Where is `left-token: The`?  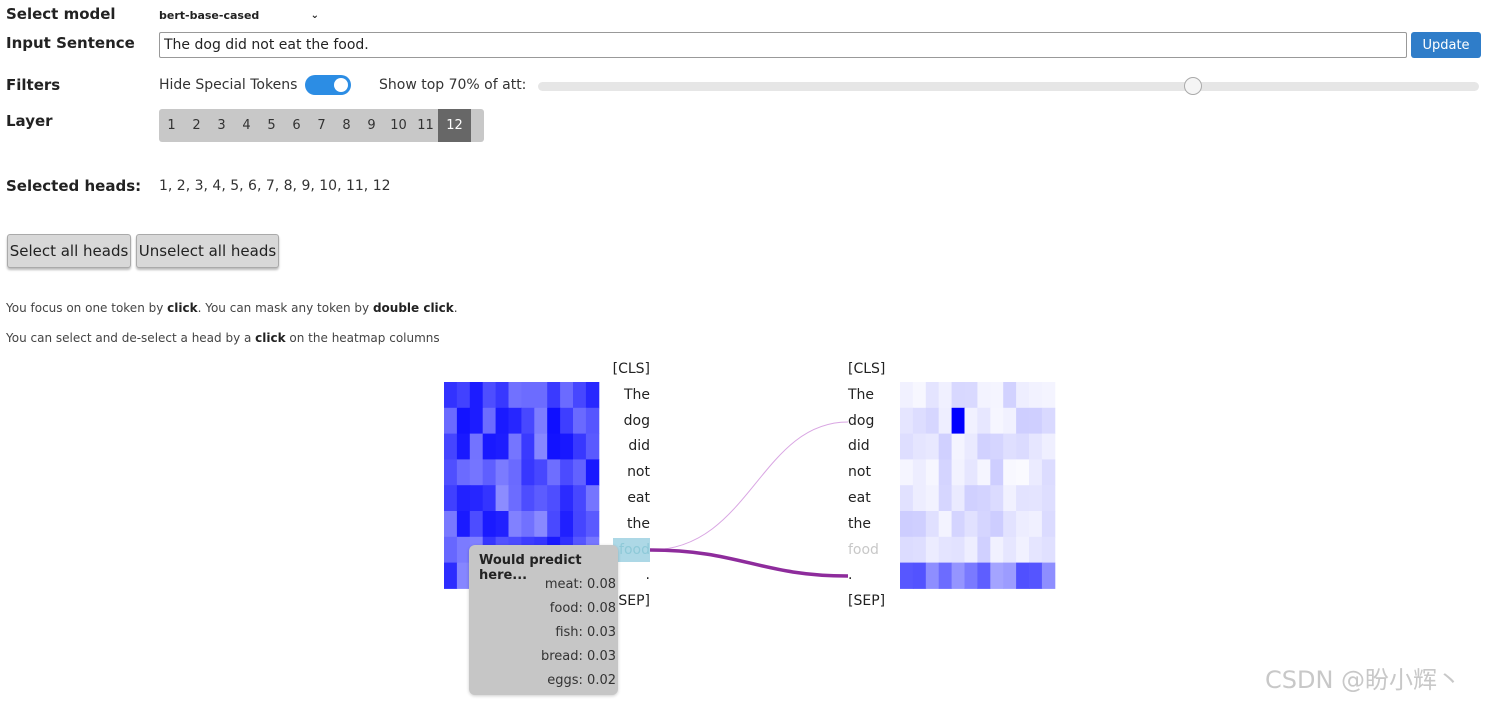
left-token: The is located at coordinates (637, 395).